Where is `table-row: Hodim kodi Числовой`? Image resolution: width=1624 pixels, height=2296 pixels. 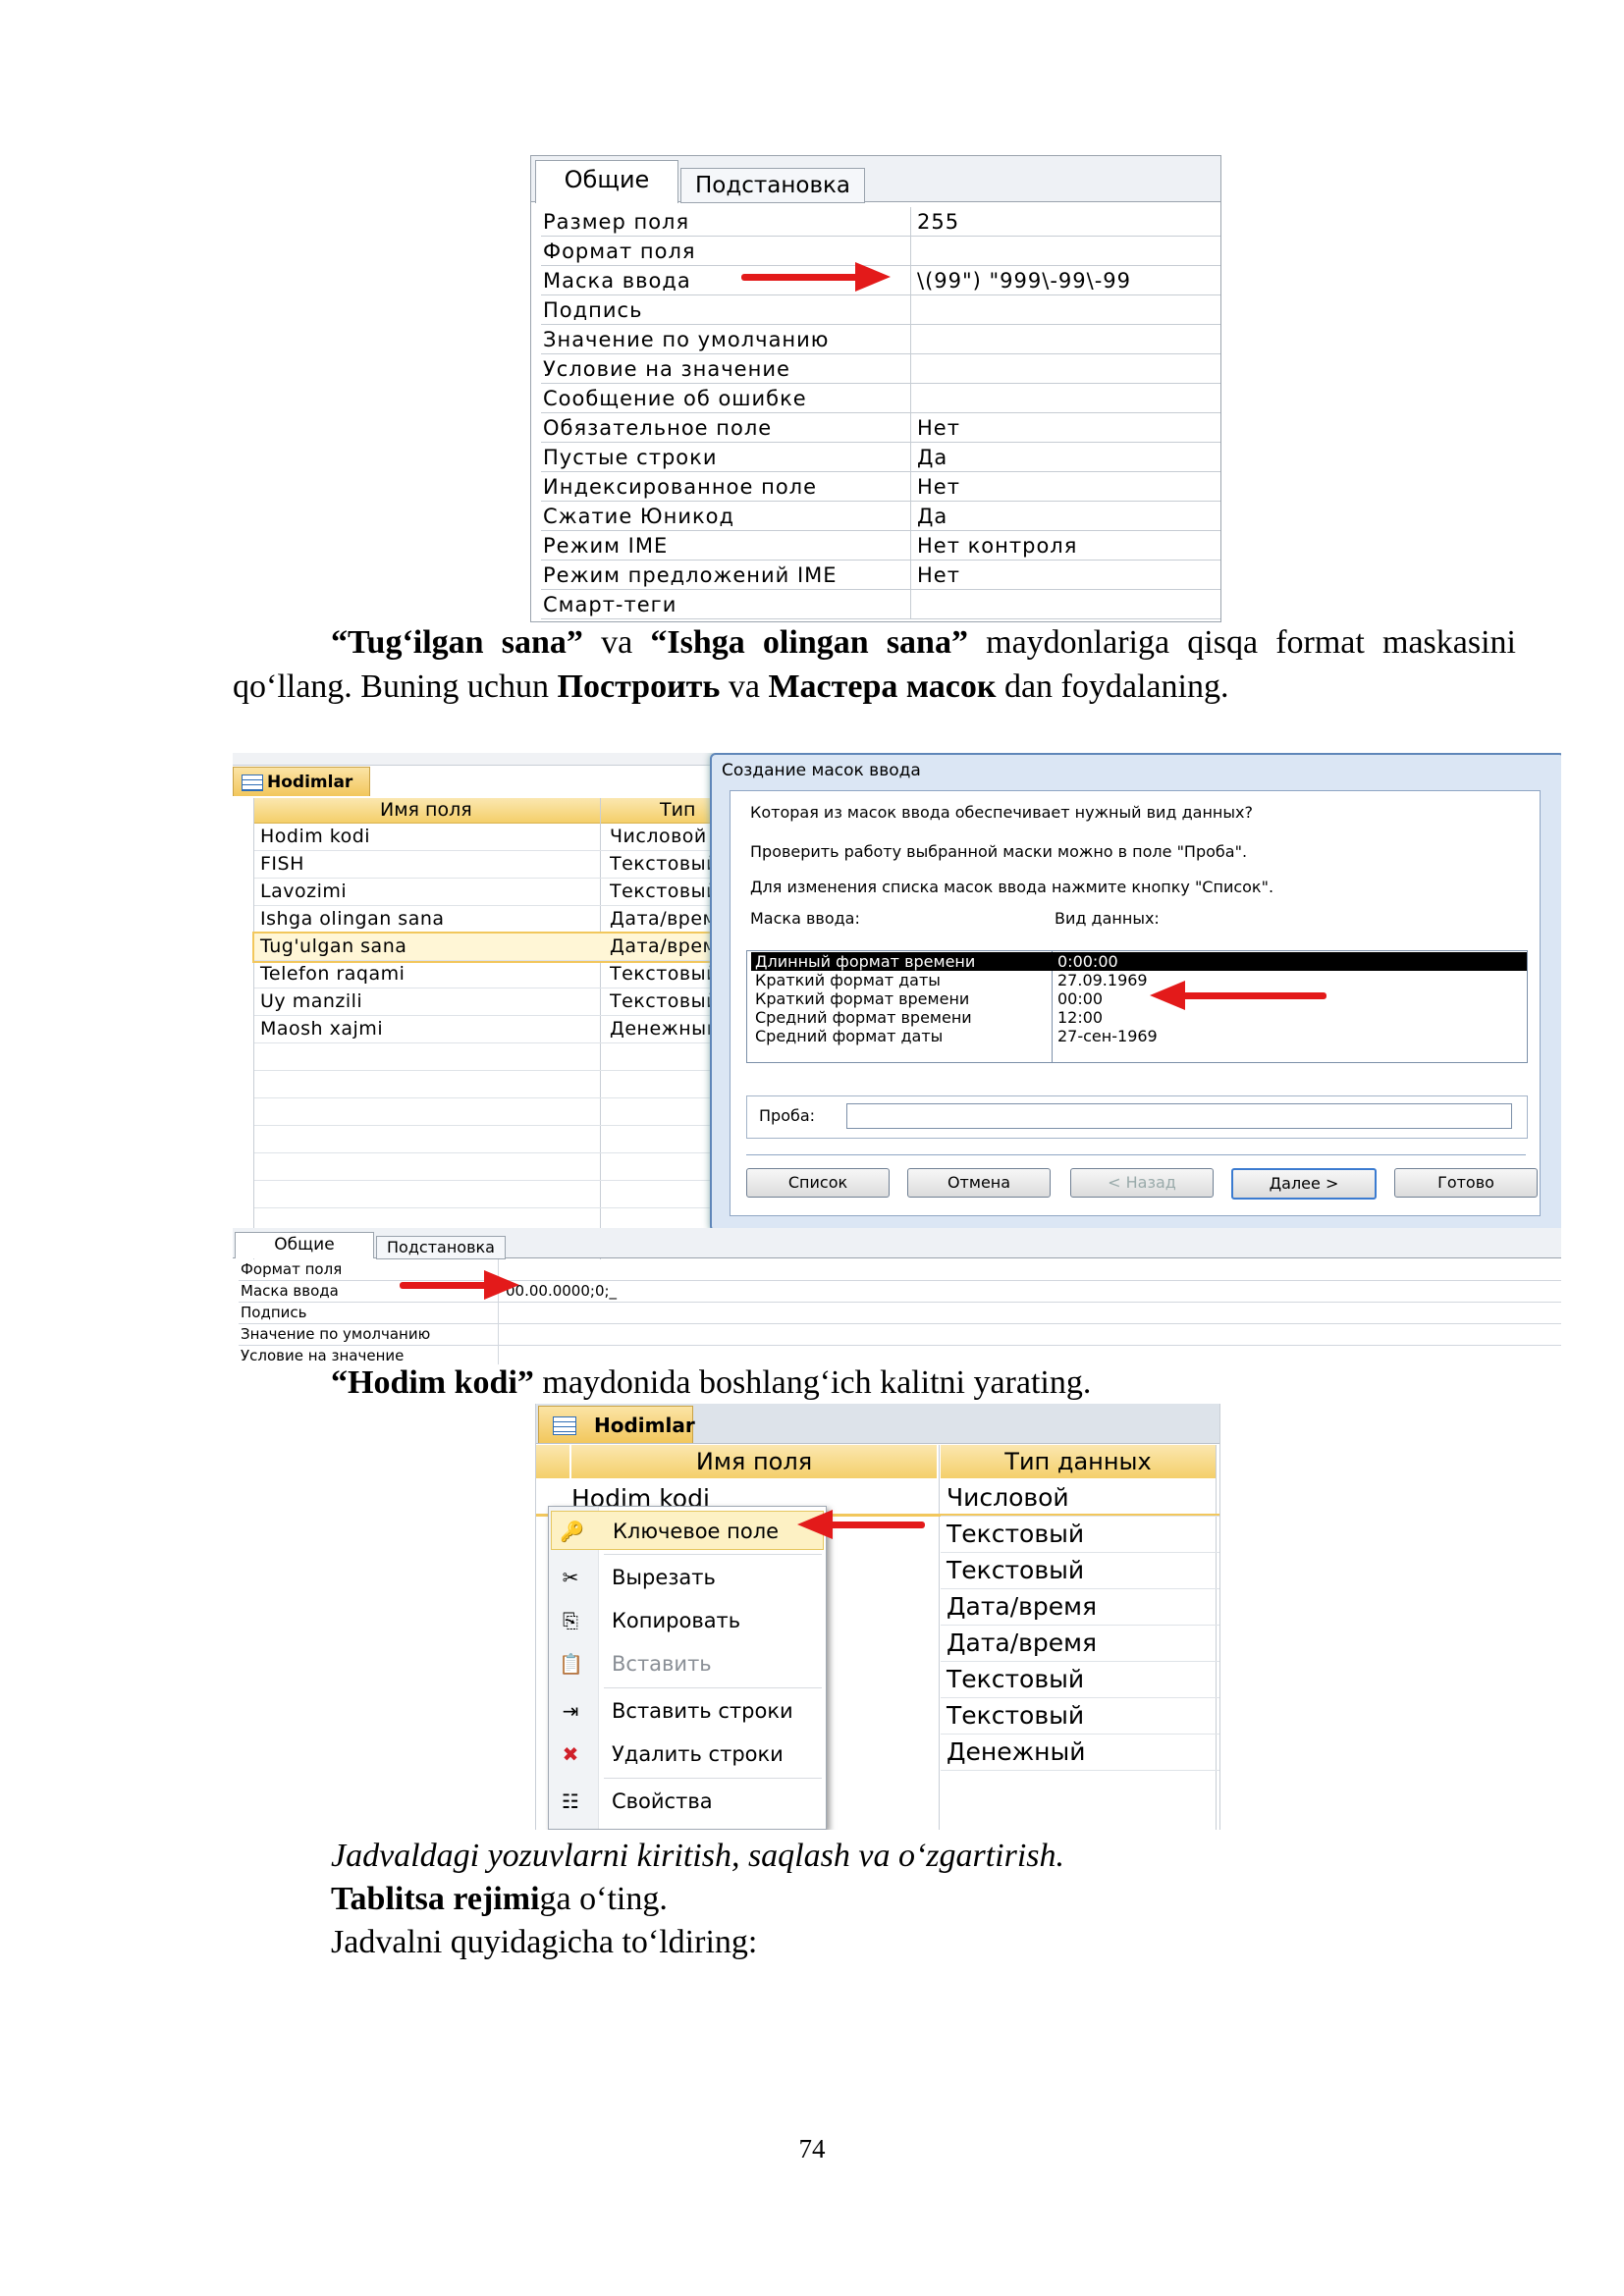
table-row: Hodim kodi Числовой is located at coordinates (499, 838).